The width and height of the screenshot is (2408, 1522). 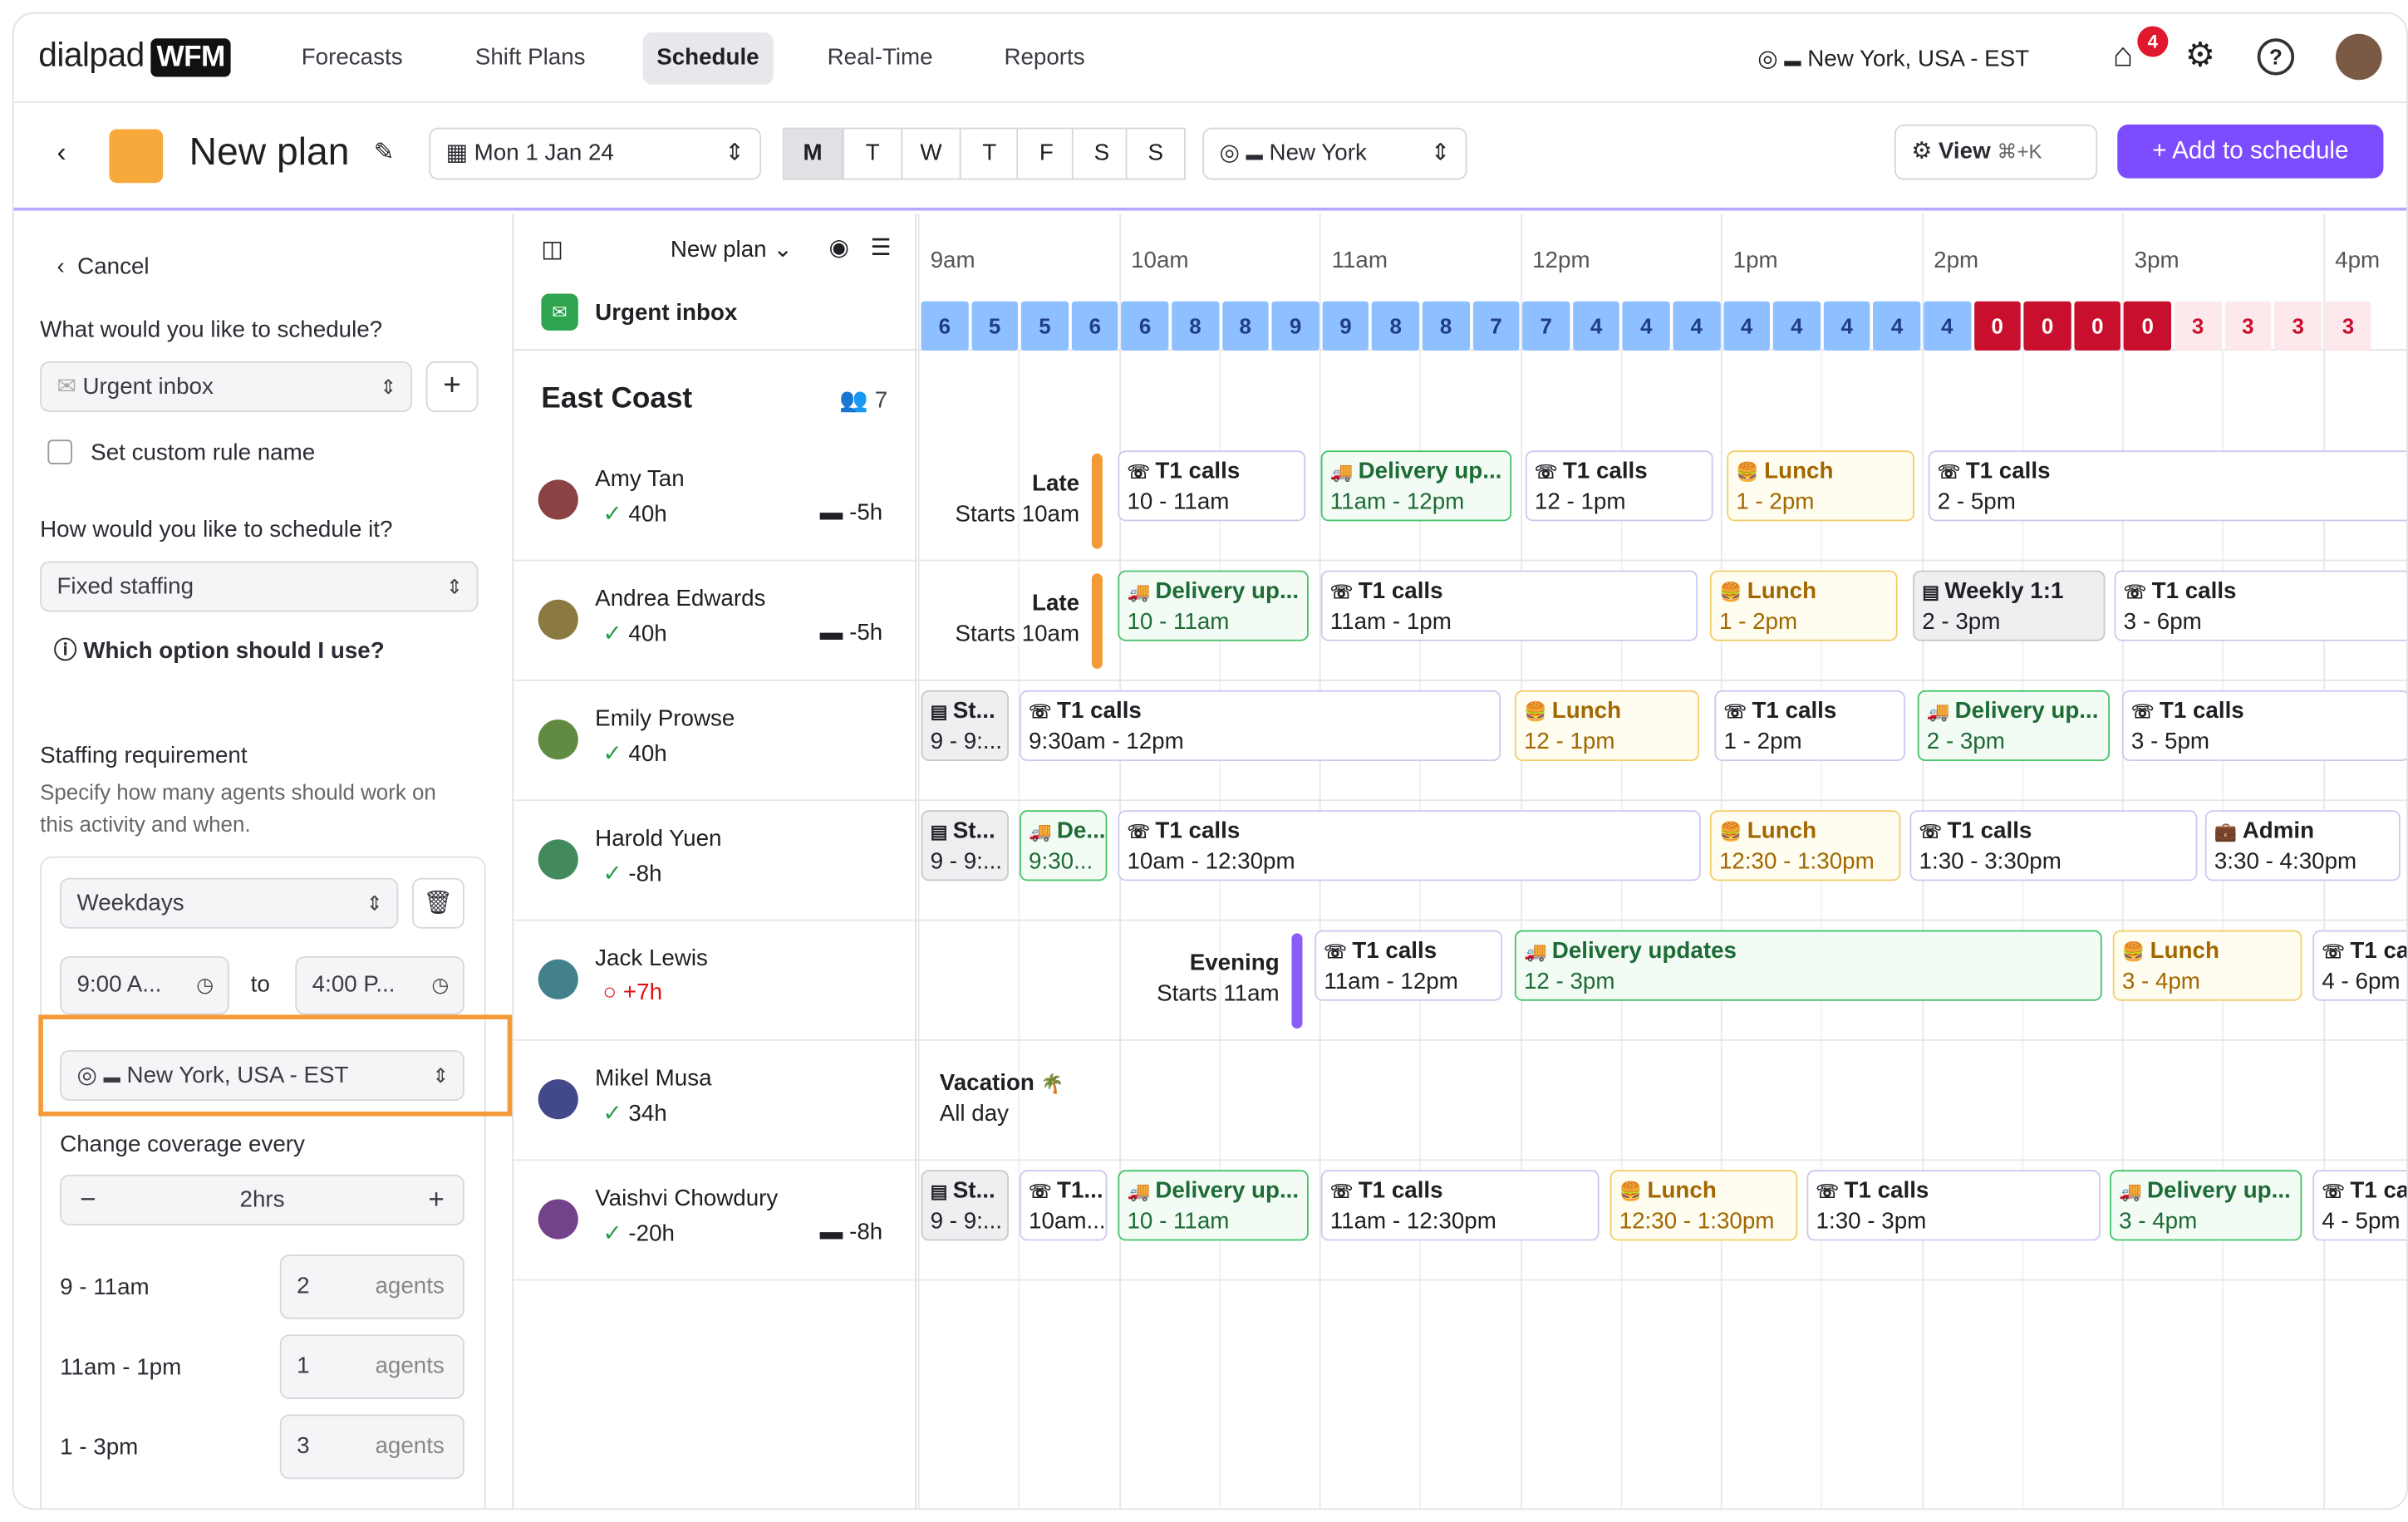 I want to click on custom-rule-checkbox, so click(x=59, y=452).